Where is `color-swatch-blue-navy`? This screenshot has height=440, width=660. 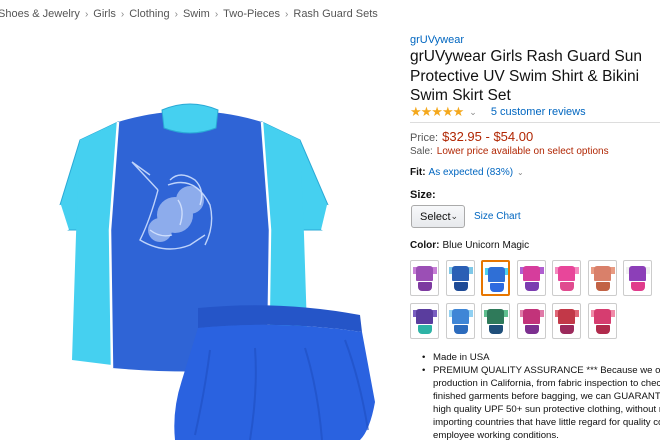
color-swatch-blue-navy is located at coordinates (460, 278).